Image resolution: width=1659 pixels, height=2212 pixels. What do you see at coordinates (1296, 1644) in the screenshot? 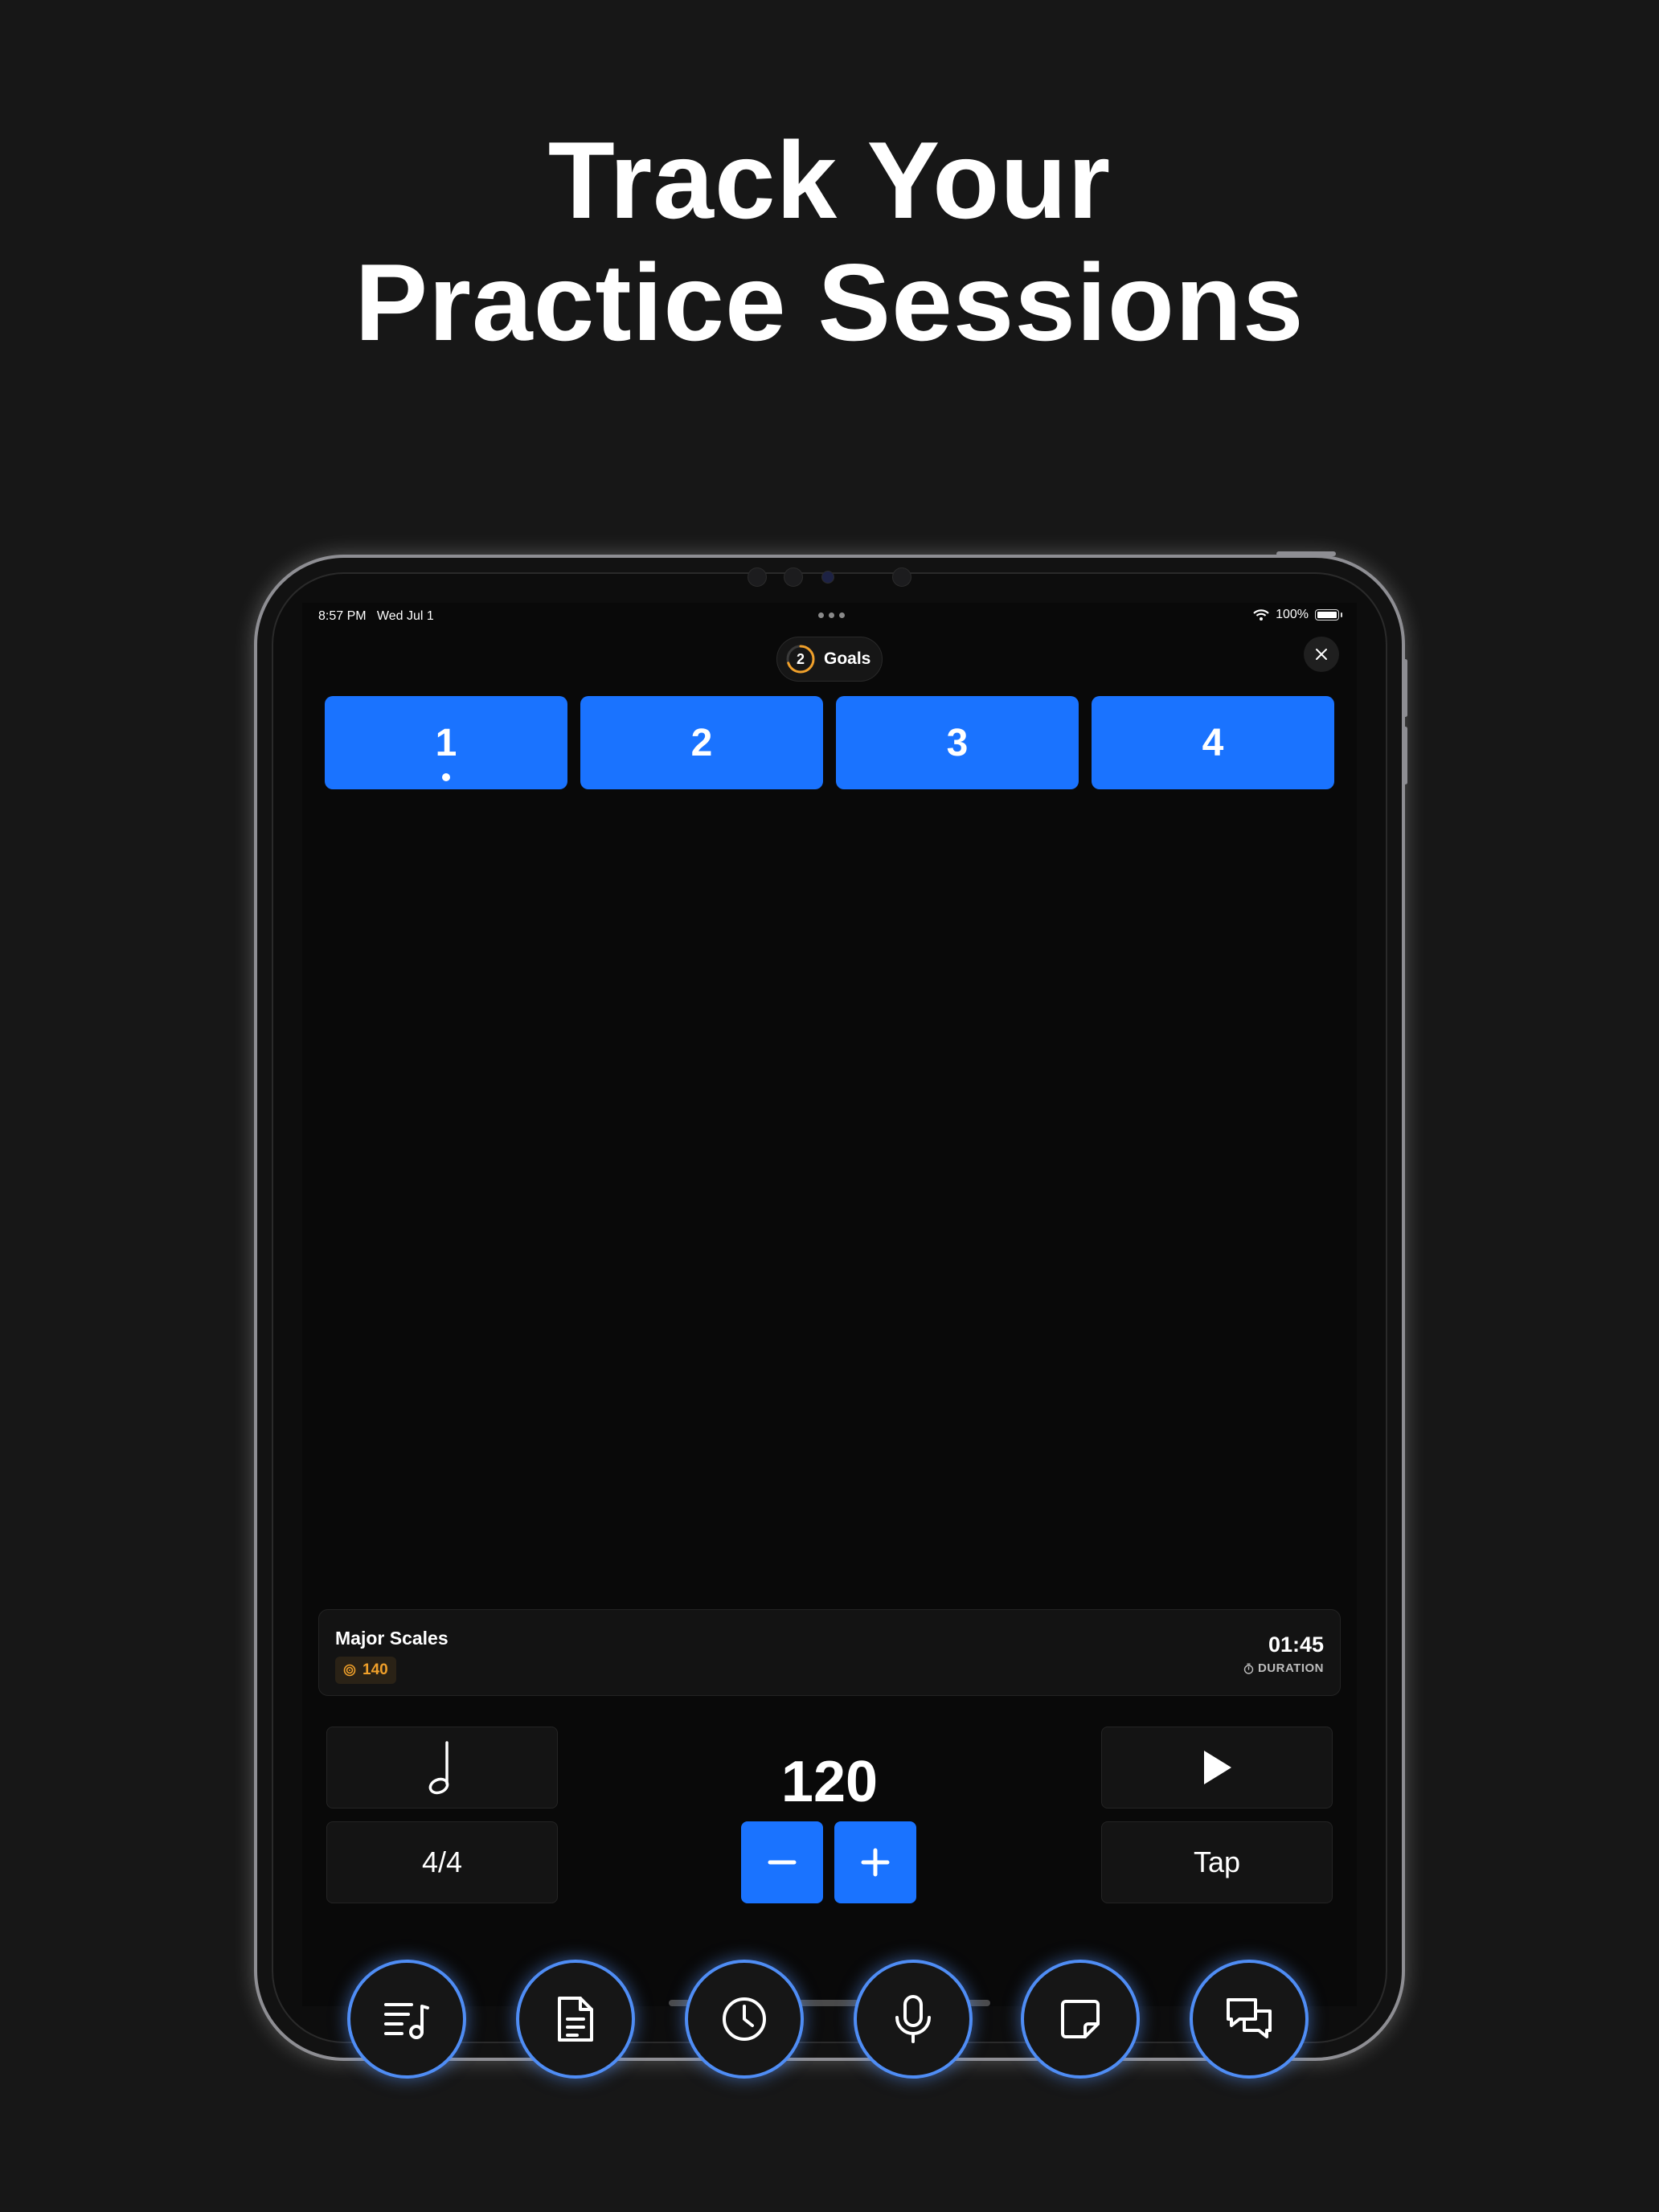
I see `session-time: 01:45` at bounding box center [1296, 1644].